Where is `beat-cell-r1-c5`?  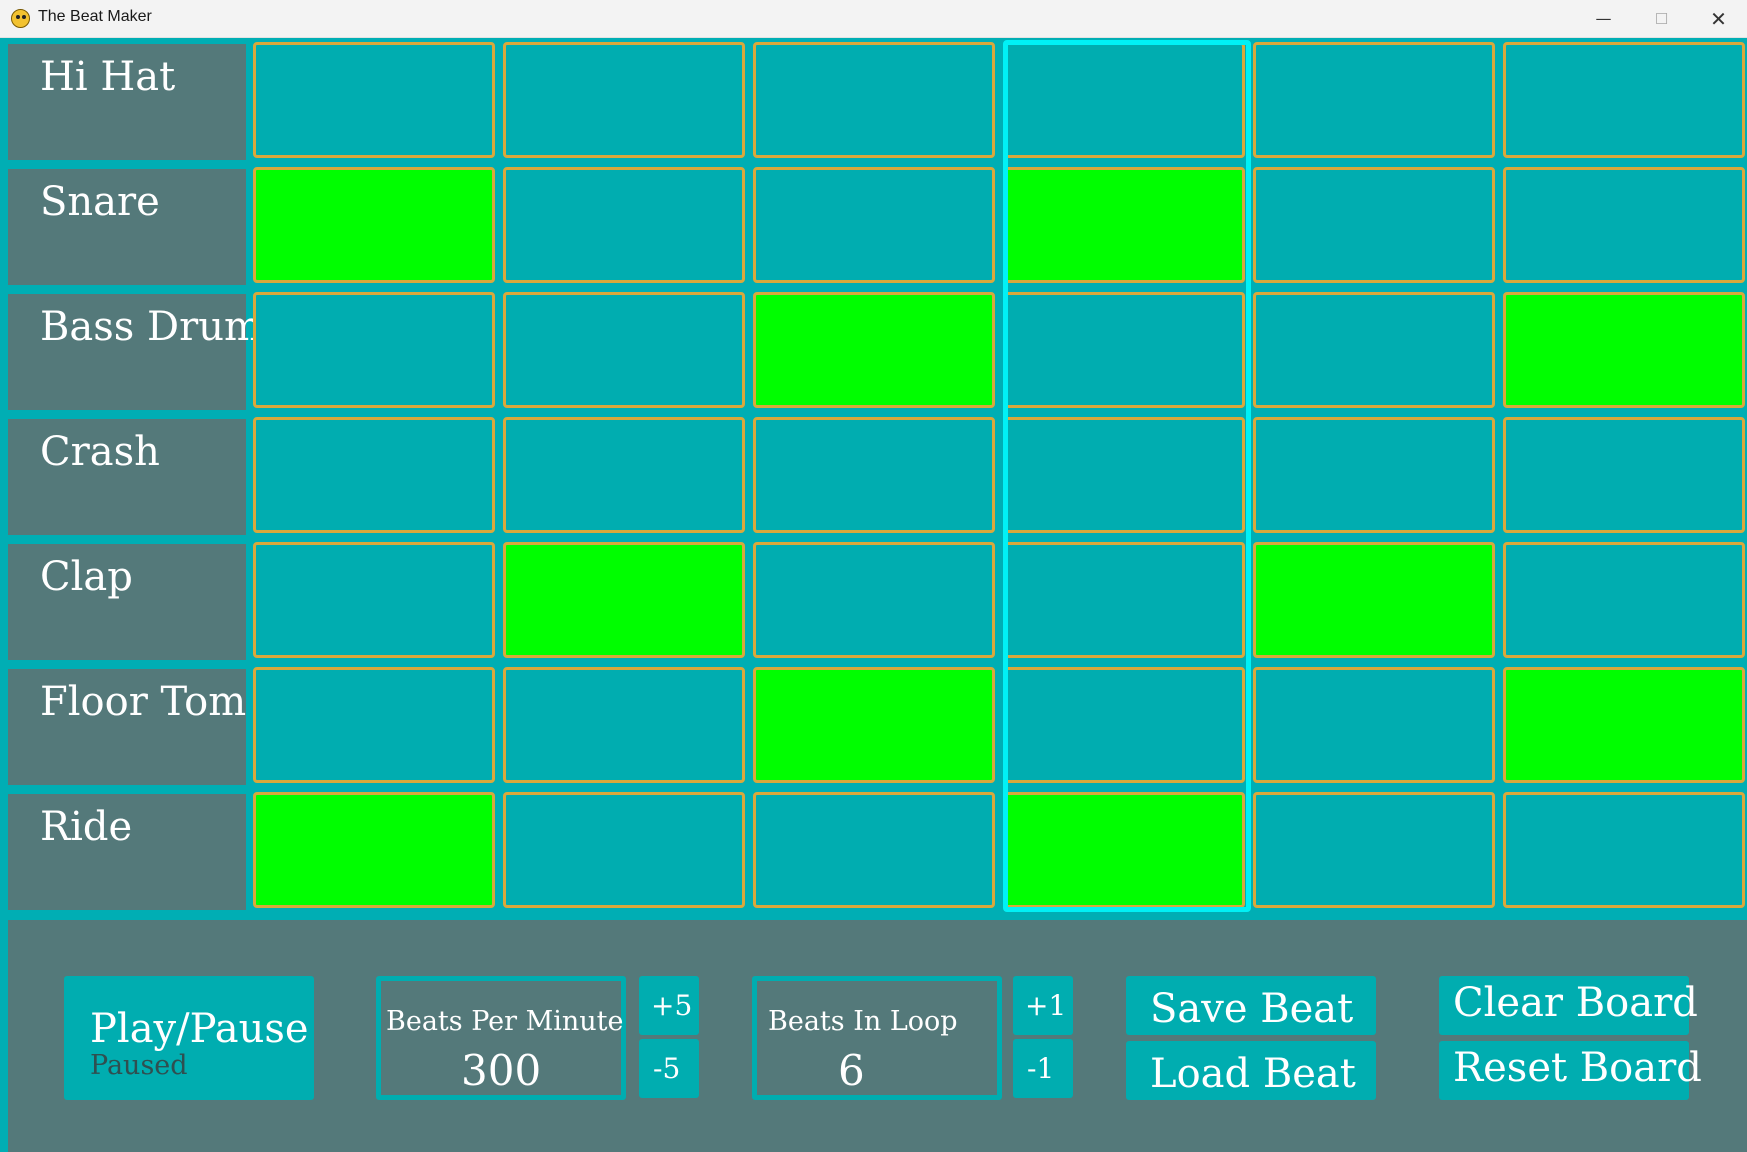
beat-cell-r1-c5 is located at coordinates (1374, 100).